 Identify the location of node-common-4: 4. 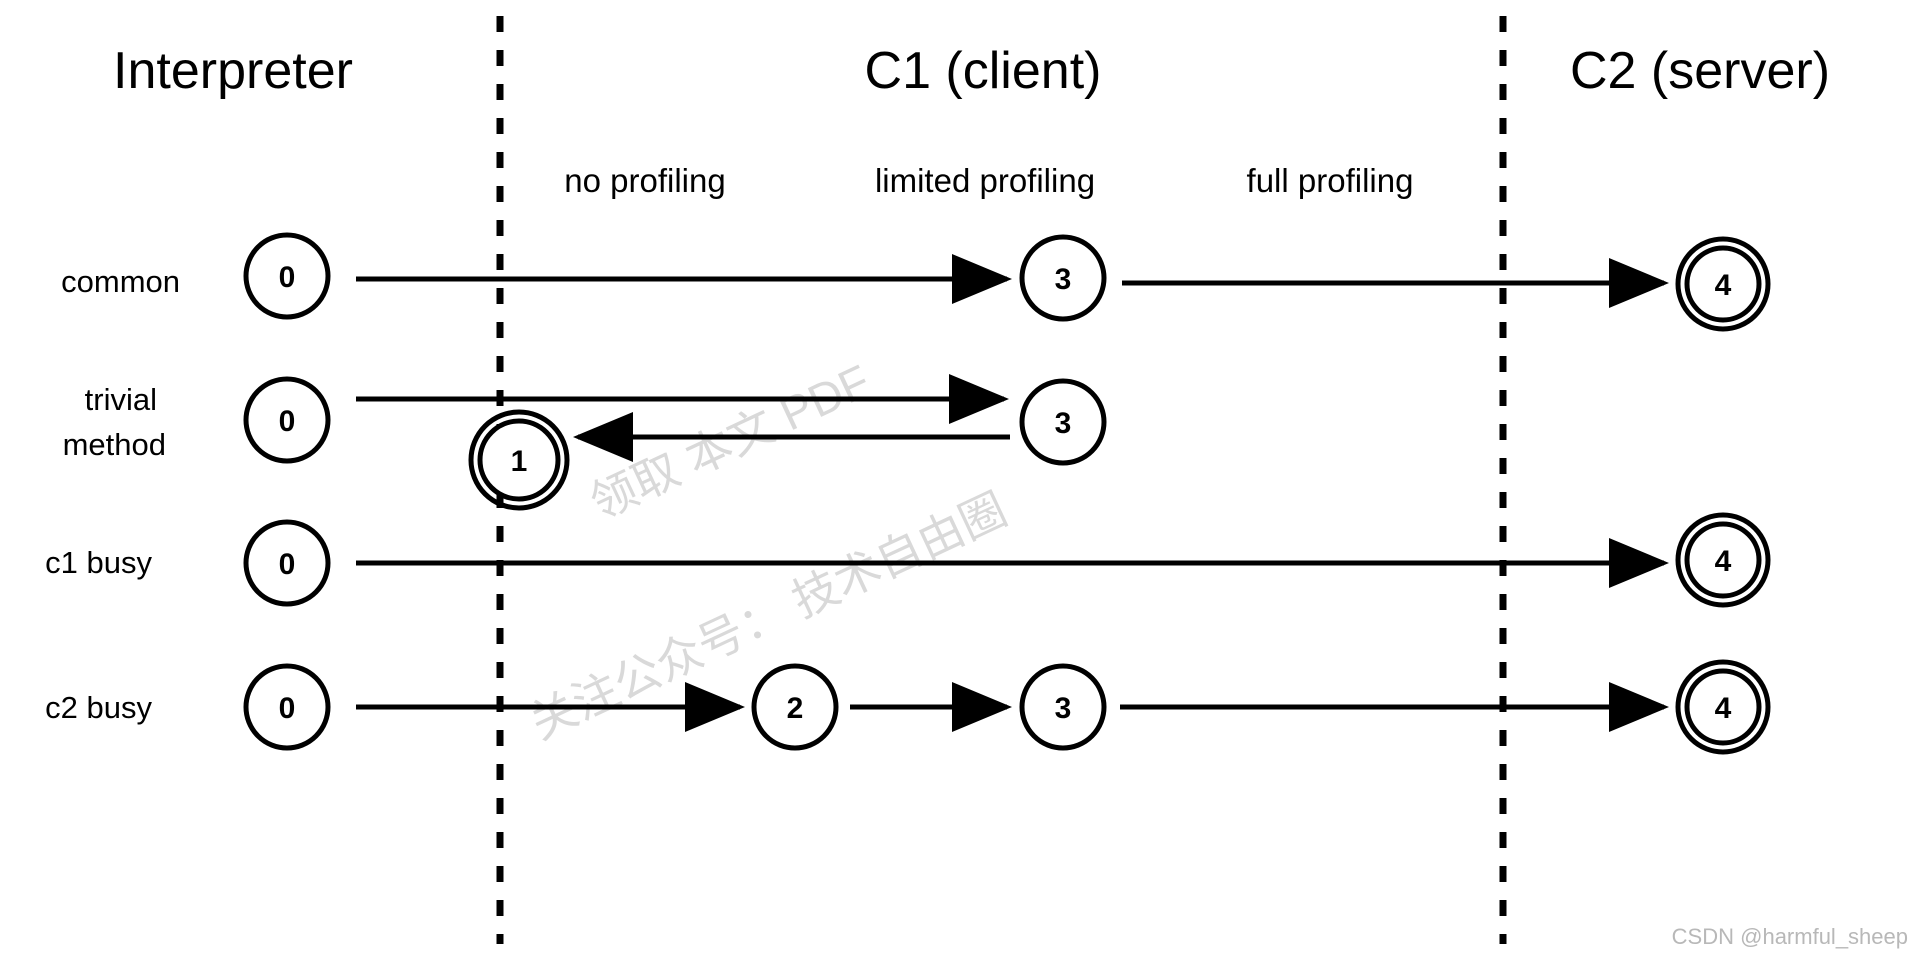
(1723, 284).